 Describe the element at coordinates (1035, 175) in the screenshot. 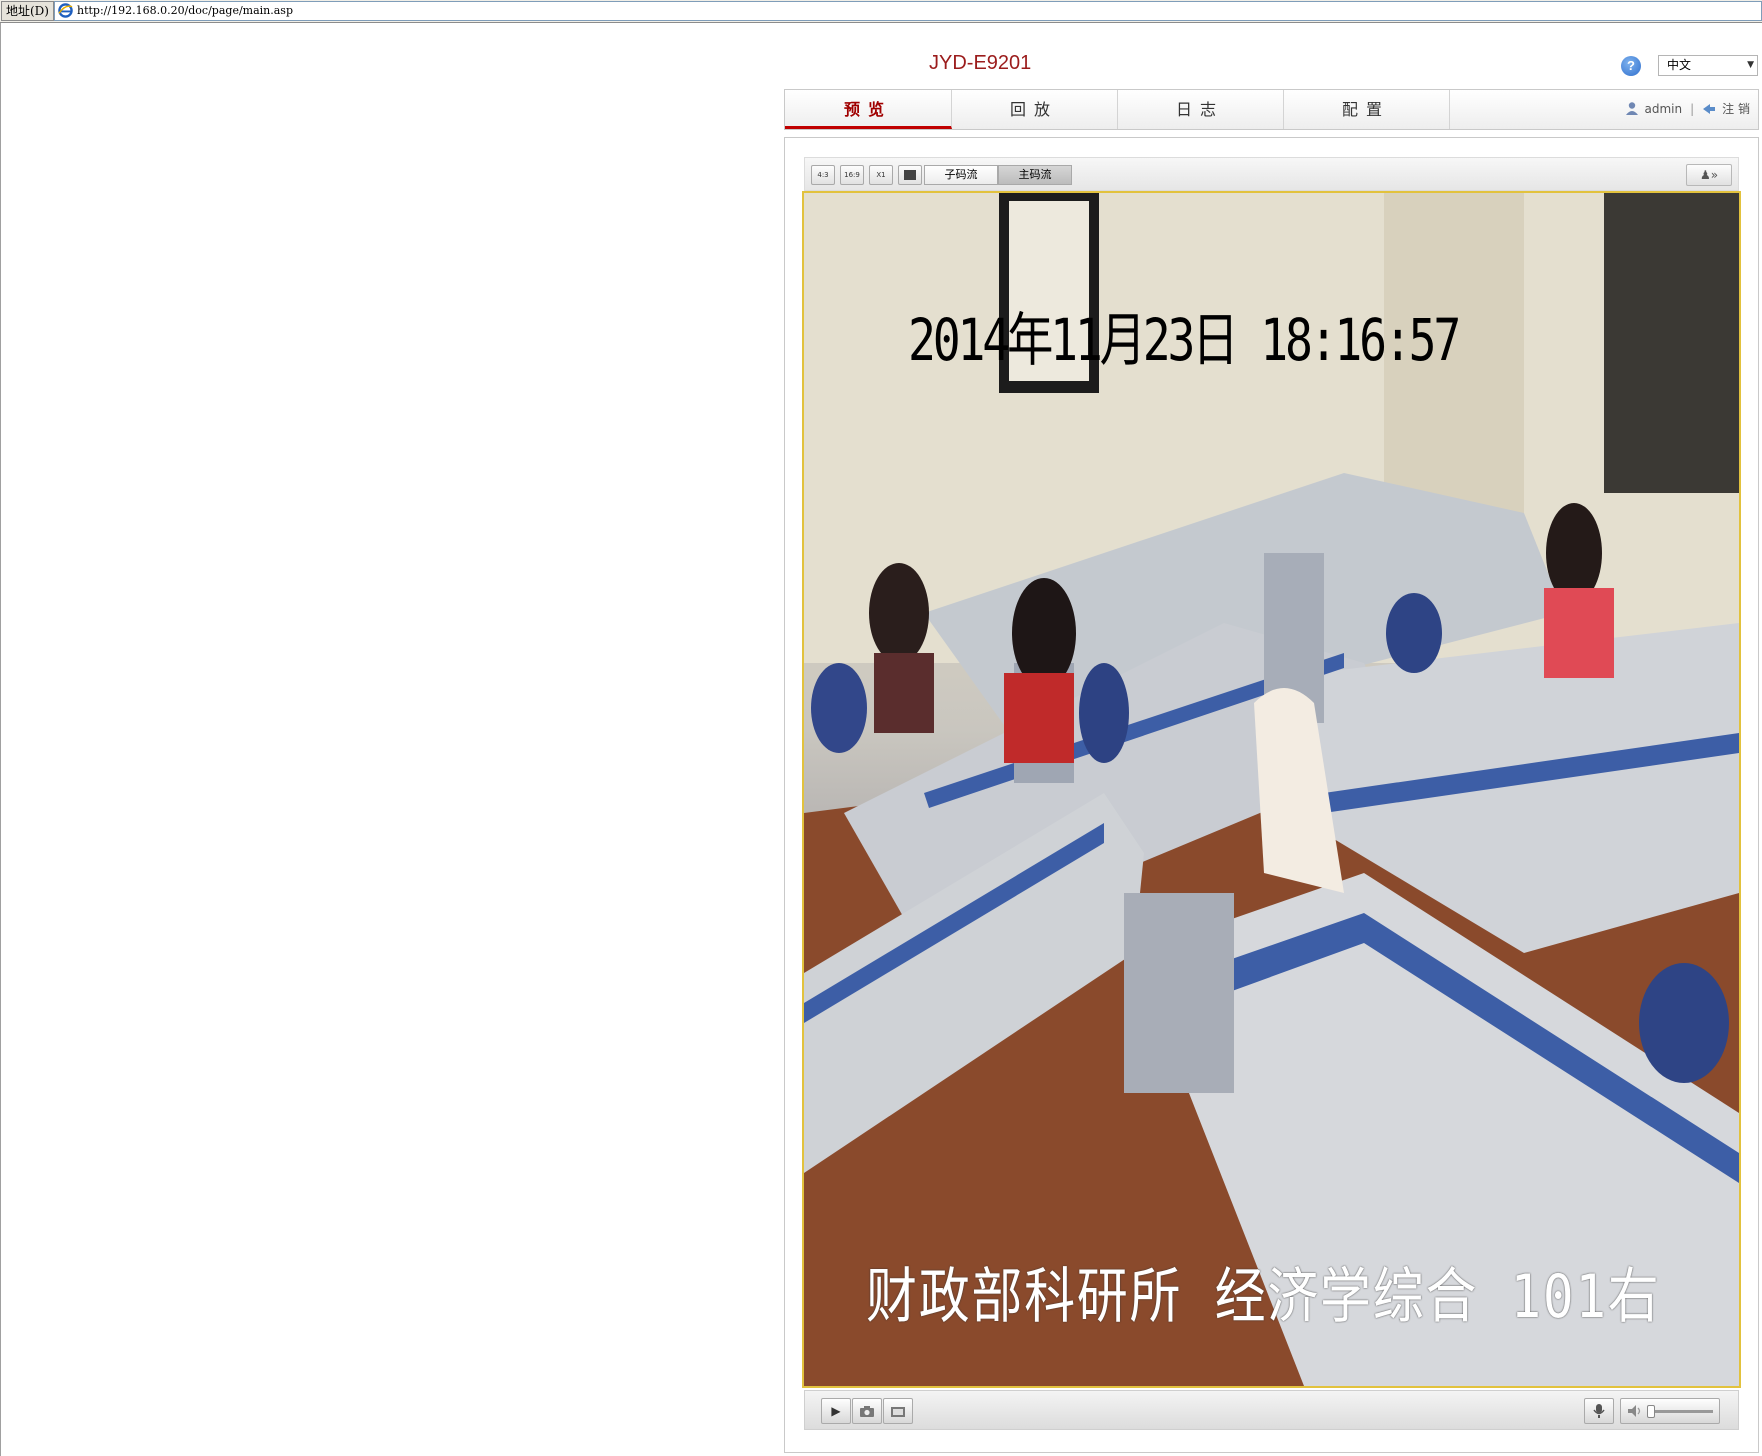

I see `main-stream-button: 主码流` at that location.